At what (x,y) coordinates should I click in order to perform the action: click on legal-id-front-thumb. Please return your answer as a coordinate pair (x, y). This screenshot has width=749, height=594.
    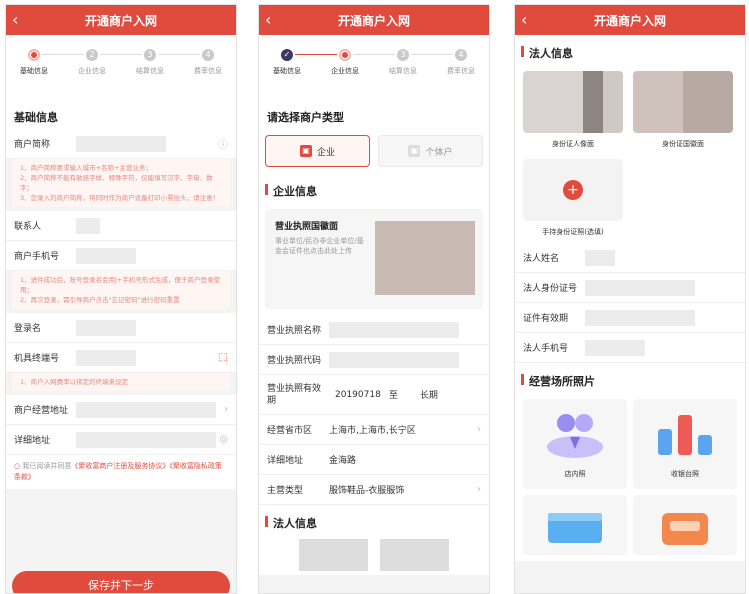
    Looking at the image, I should click on (333, 555).